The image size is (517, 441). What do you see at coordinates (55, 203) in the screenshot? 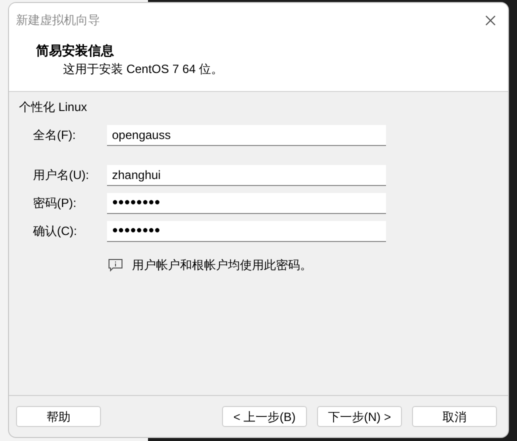
I see `field-label: 密码(P):` at bounding box center [55, 203].